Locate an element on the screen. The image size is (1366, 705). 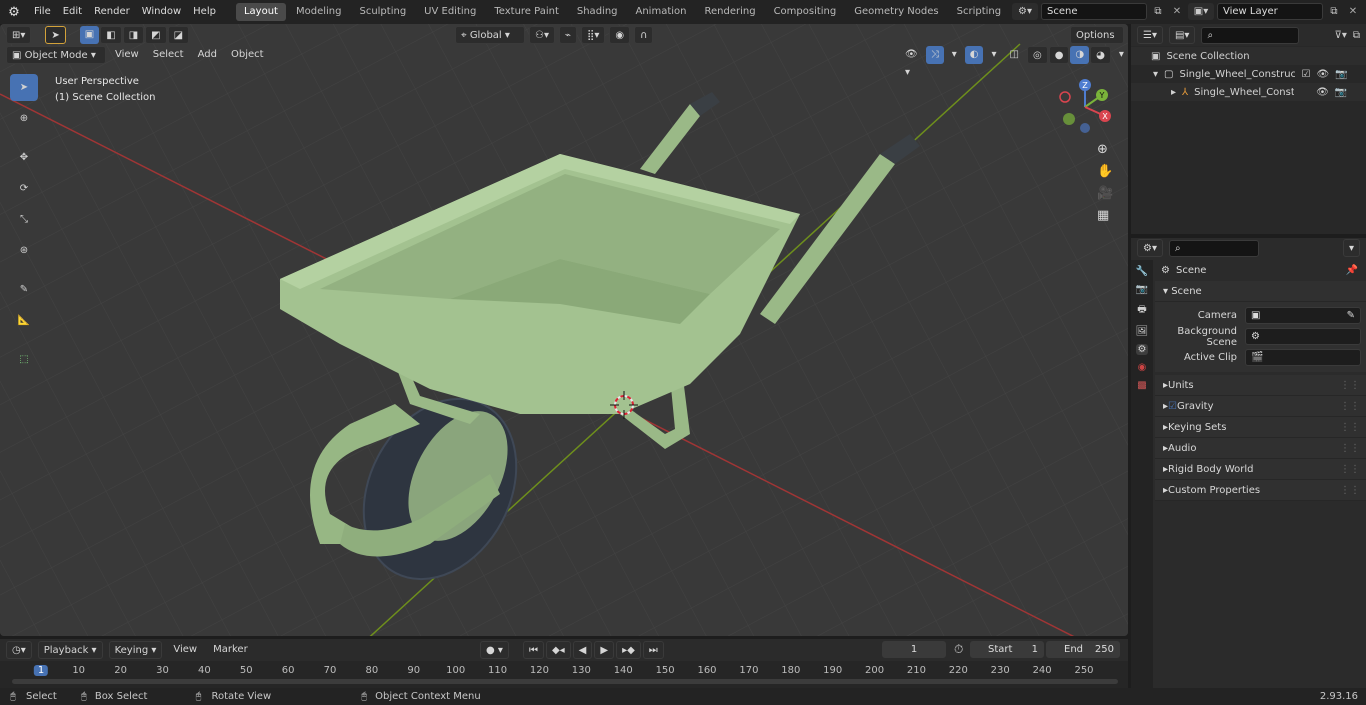
view-layer-field: View Layer is located at coordinates (1270, 11).